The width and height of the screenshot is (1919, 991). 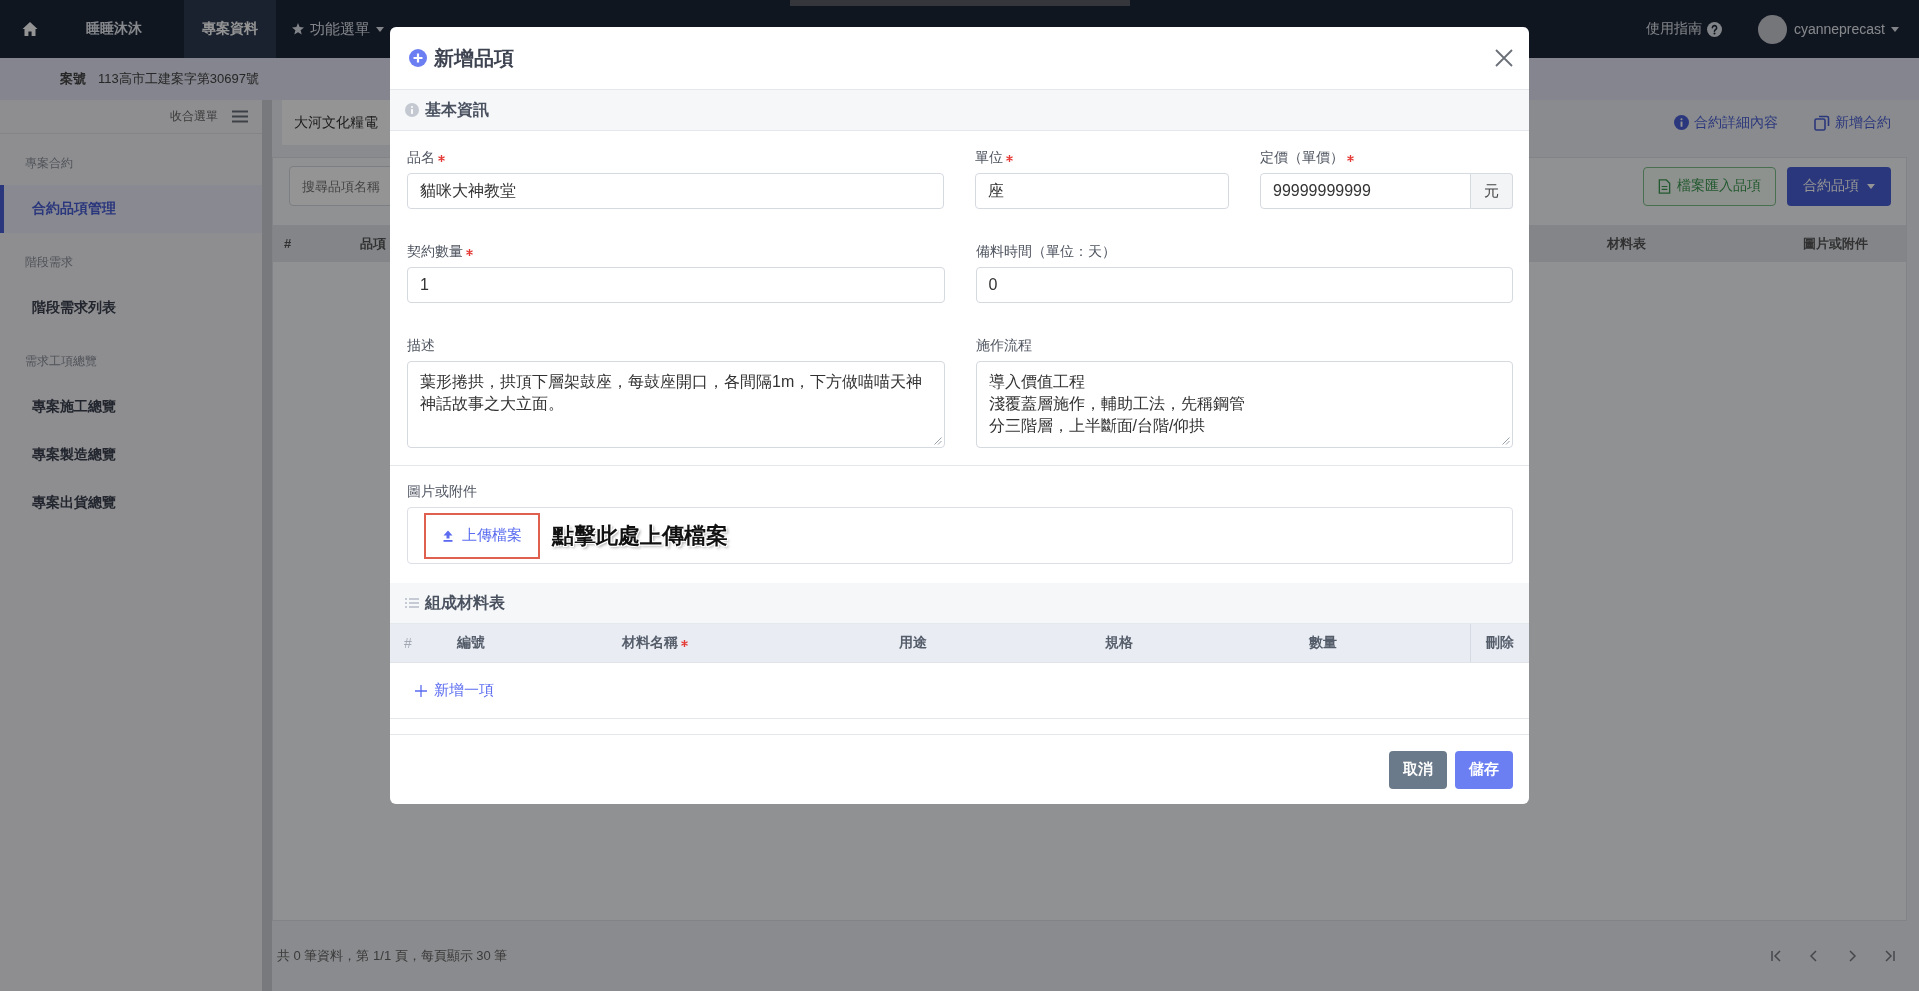 What do you see at coordinates (1500, 643) in the screenshot?
I see `column-header: 刪除` at bounding box center [1500, 643].